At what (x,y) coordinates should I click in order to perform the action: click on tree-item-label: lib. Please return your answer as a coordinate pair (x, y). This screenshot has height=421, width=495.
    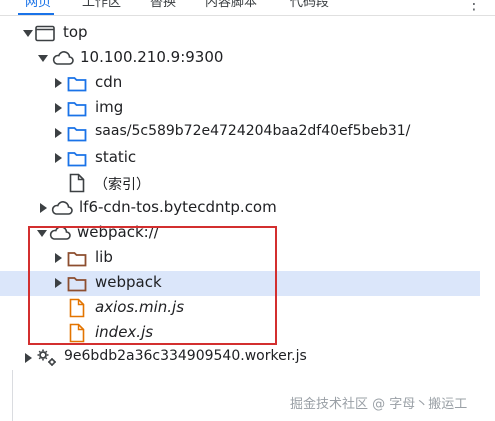
    Looking at the image, I should click on (104, 257).